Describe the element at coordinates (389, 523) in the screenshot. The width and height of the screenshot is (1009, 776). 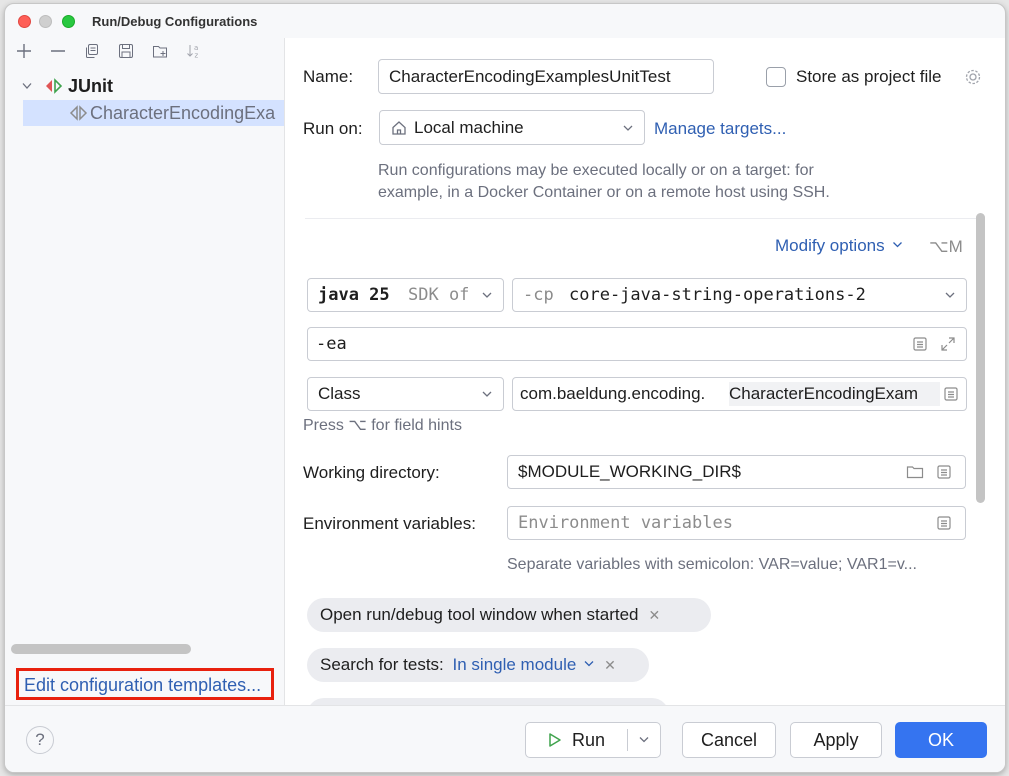
I see `environment-variables-label: Environment variables:` at that location.